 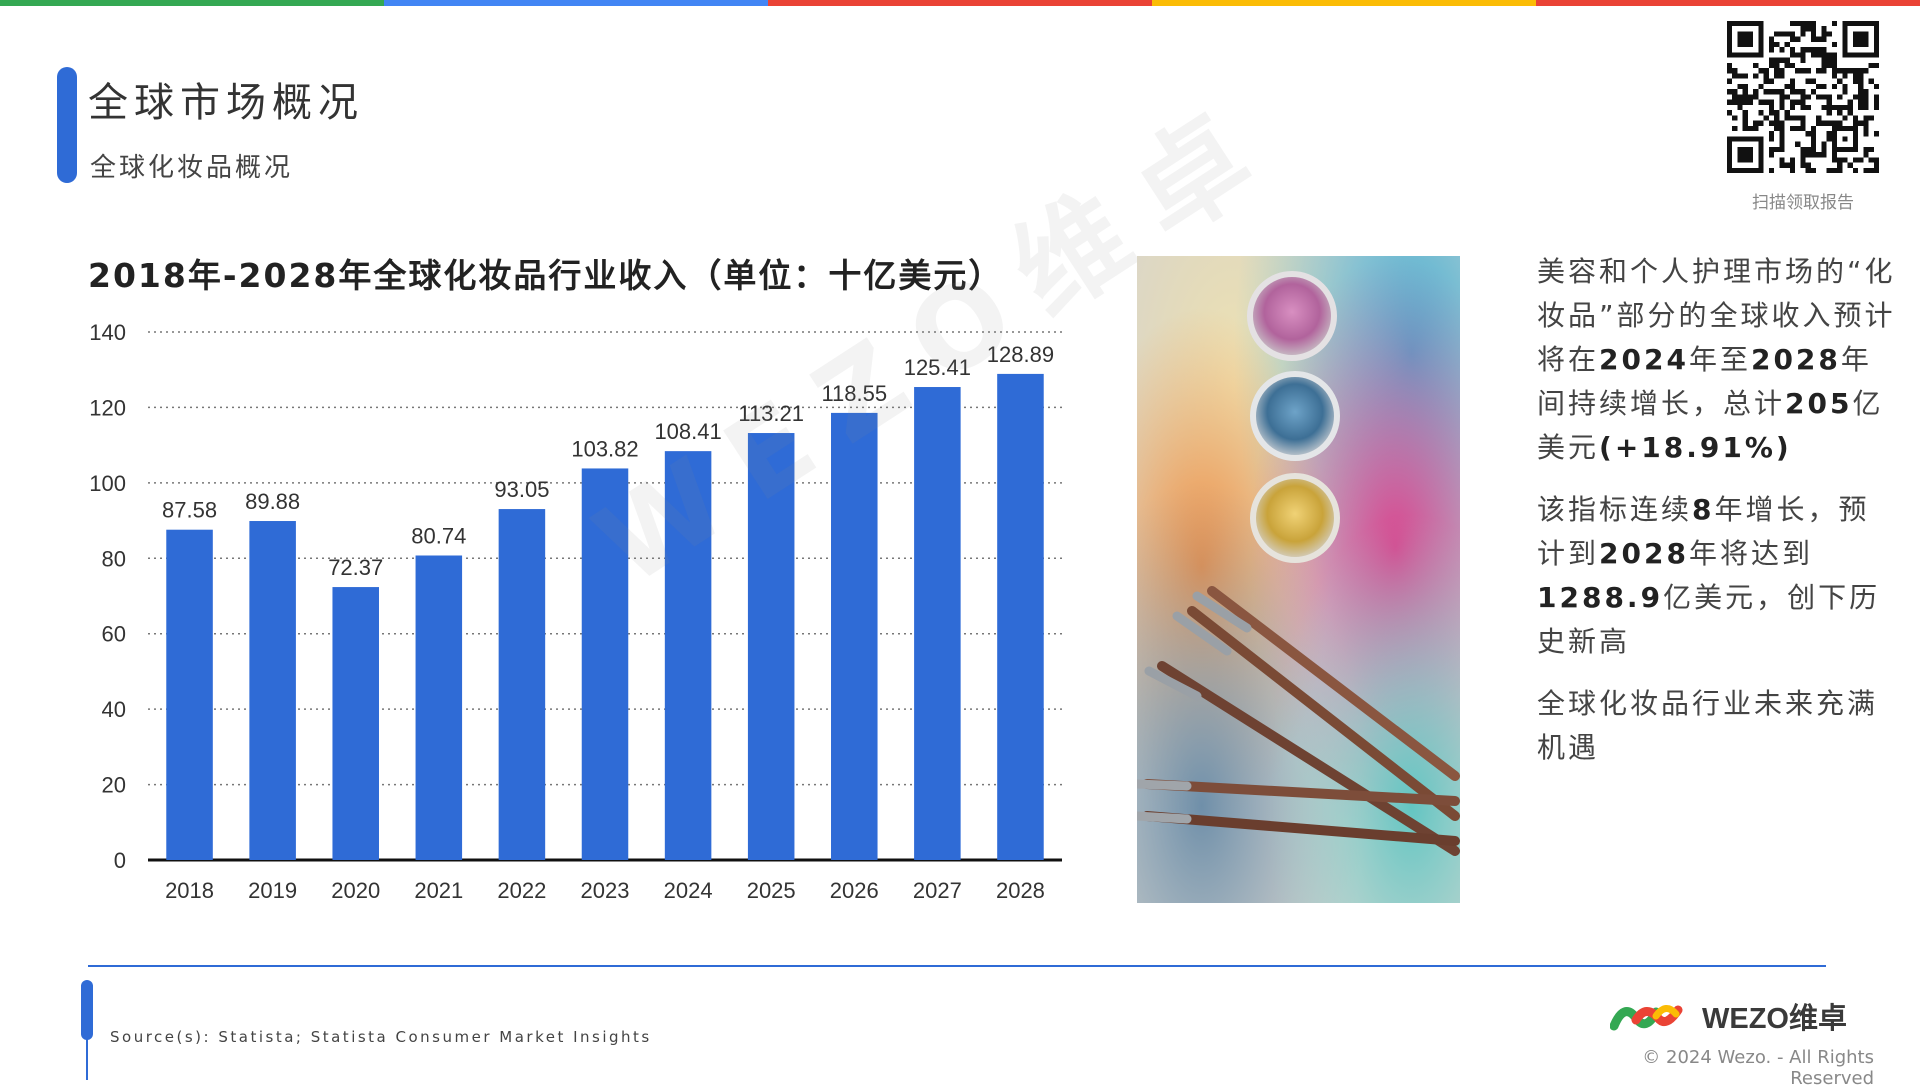 I want to click on y-tick-label: 80, so click(x=114, y=558).